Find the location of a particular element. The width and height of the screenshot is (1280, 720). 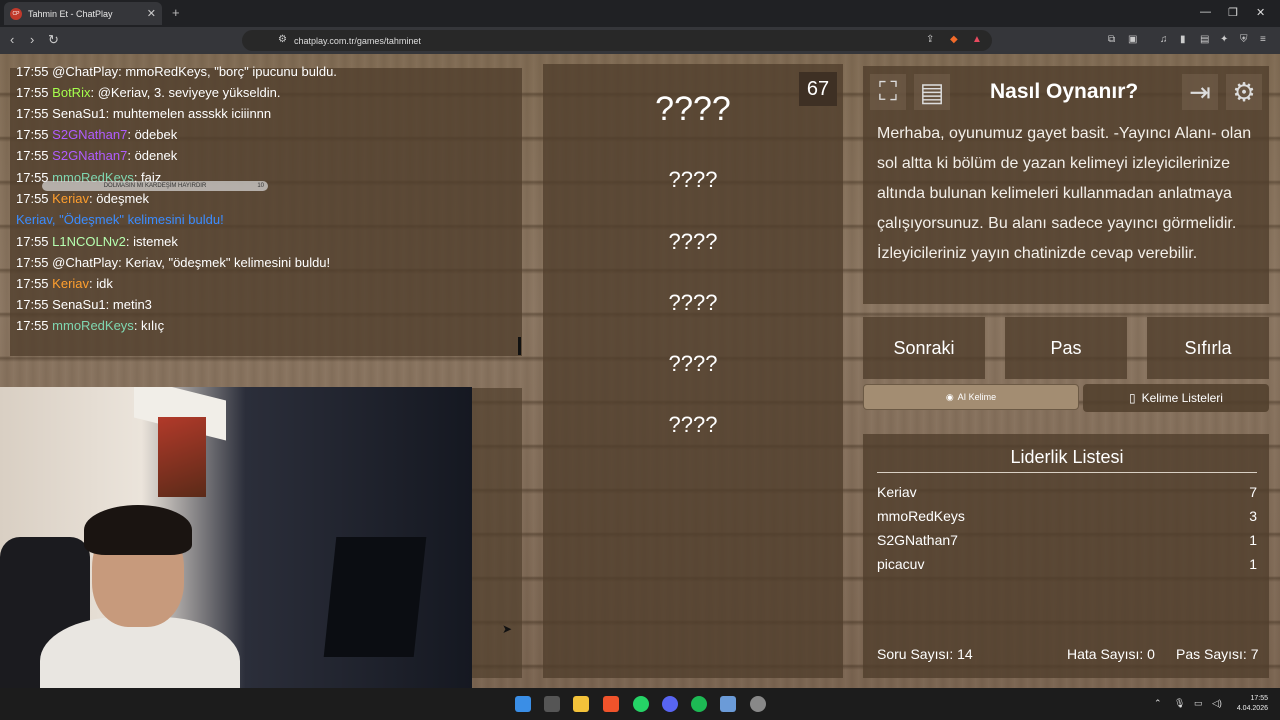

window-close-icon: ✕ is located at coordinates (1260, 12).